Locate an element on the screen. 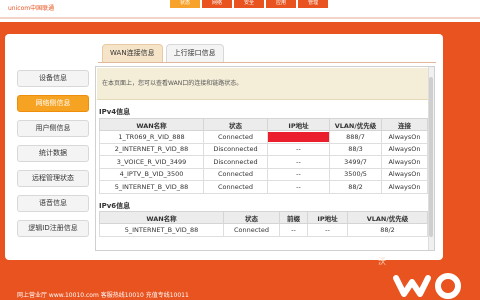  sub-tabs: WAN连接信息 上行接口信息 is located at coordinates (164, 53).